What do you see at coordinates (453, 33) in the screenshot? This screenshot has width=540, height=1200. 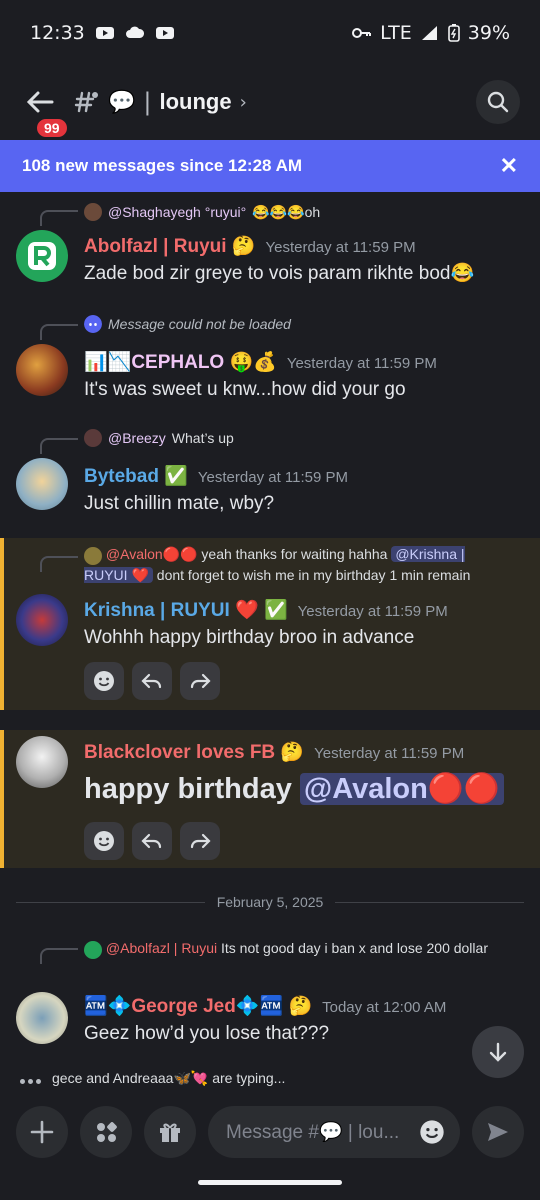 I see `battery-icon` at bounding box center [453, 33].